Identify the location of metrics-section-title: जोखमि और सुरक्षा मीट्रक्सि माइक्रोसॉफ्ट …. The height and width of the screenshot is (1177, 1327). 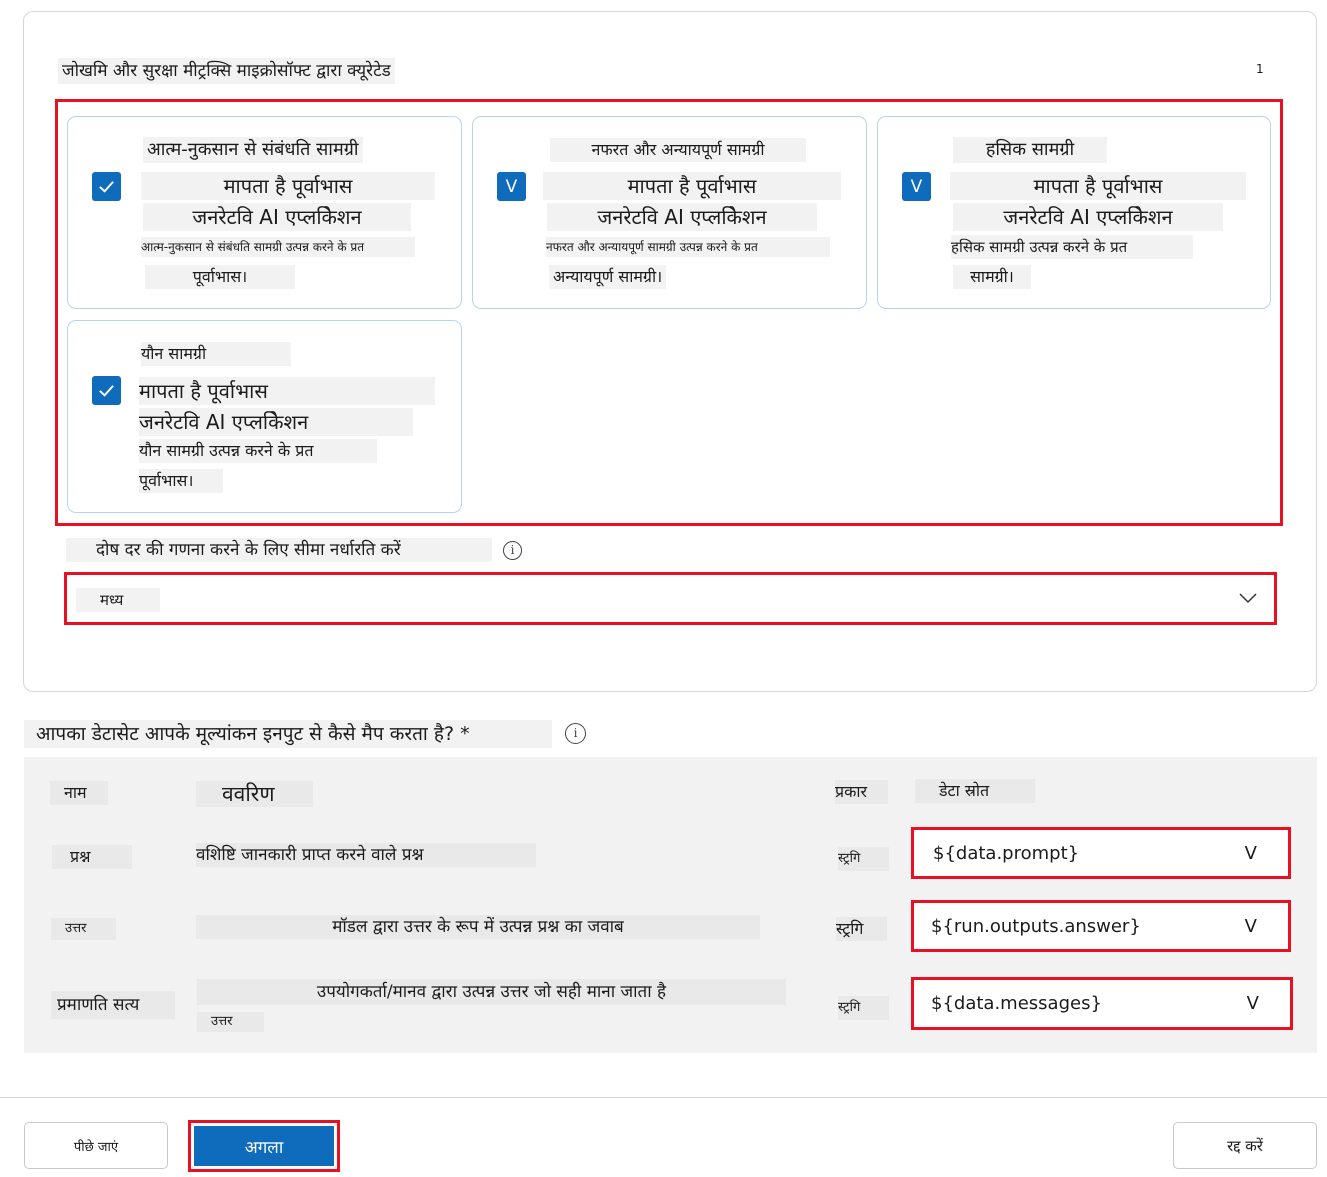
(226, 71).